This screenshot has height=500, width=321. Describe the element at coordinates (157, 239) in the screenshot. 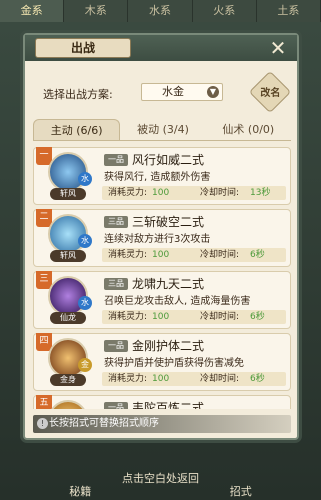

I see `skill-desc: 连续对敌方进行3次攻击` at that location.